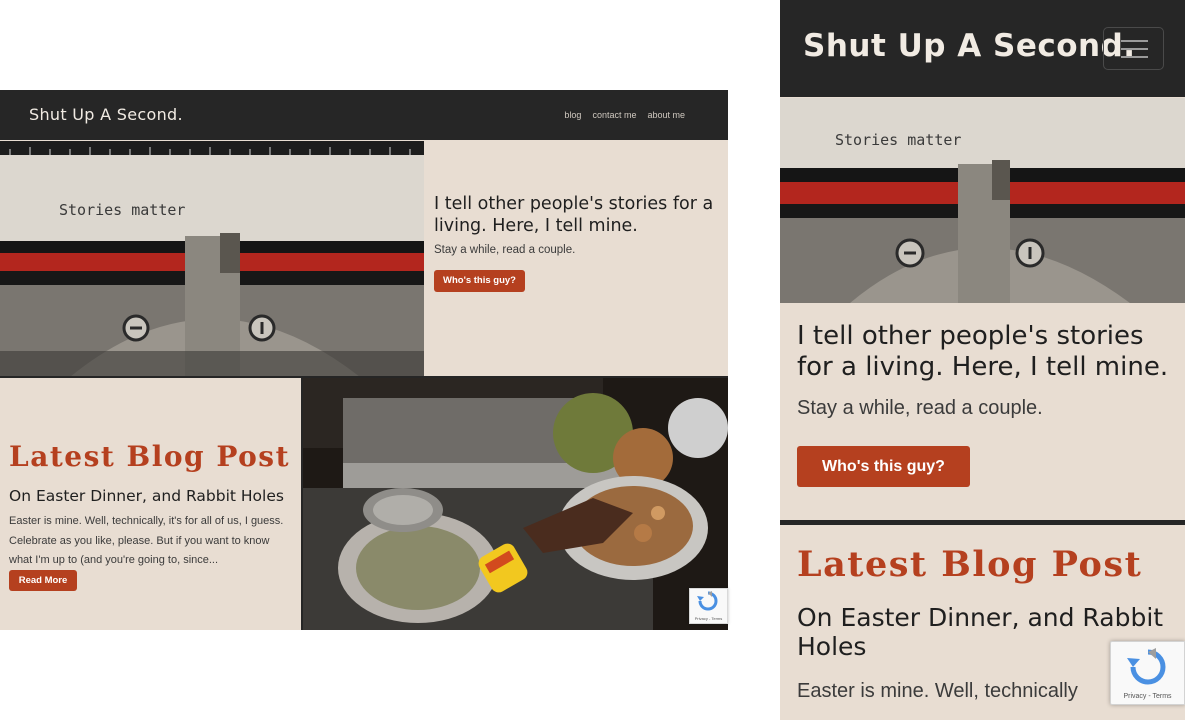  I want to click on recaptcha-badge-small: Privacy - Terms, so click(708, 606).